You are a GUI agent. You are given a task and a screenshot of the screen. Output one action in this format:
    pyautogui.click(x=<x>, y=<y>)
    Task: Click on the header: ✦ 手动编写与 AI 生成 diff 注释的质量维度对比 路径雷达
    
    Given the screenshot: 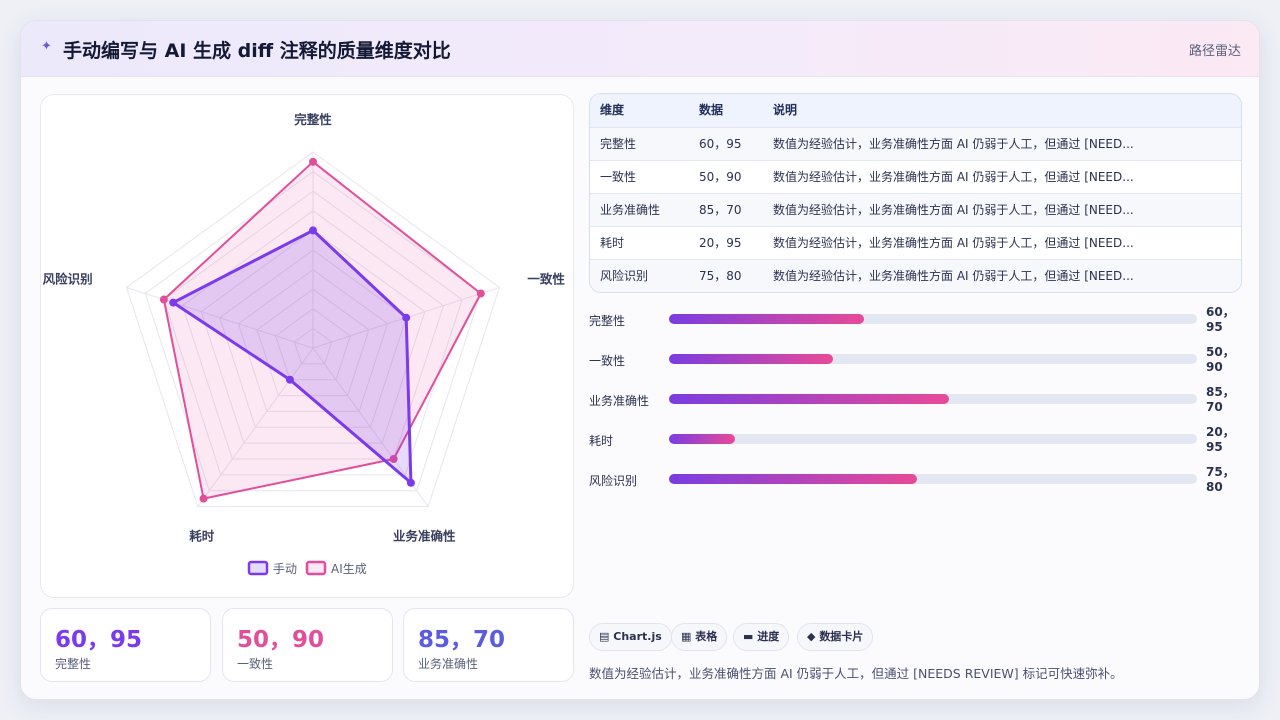 What is the action you would take?
    pyautogui.click(x=640, y=49)
    